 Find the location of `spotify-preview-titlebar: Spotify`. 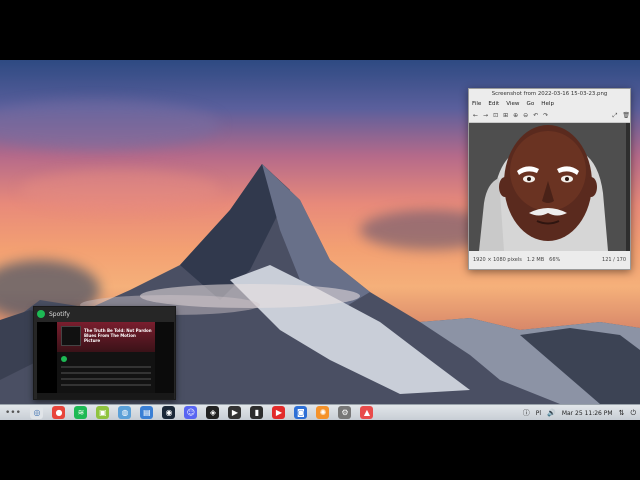

spotify-preview-titlebar: Spotify is located at coordinates (104, 314).